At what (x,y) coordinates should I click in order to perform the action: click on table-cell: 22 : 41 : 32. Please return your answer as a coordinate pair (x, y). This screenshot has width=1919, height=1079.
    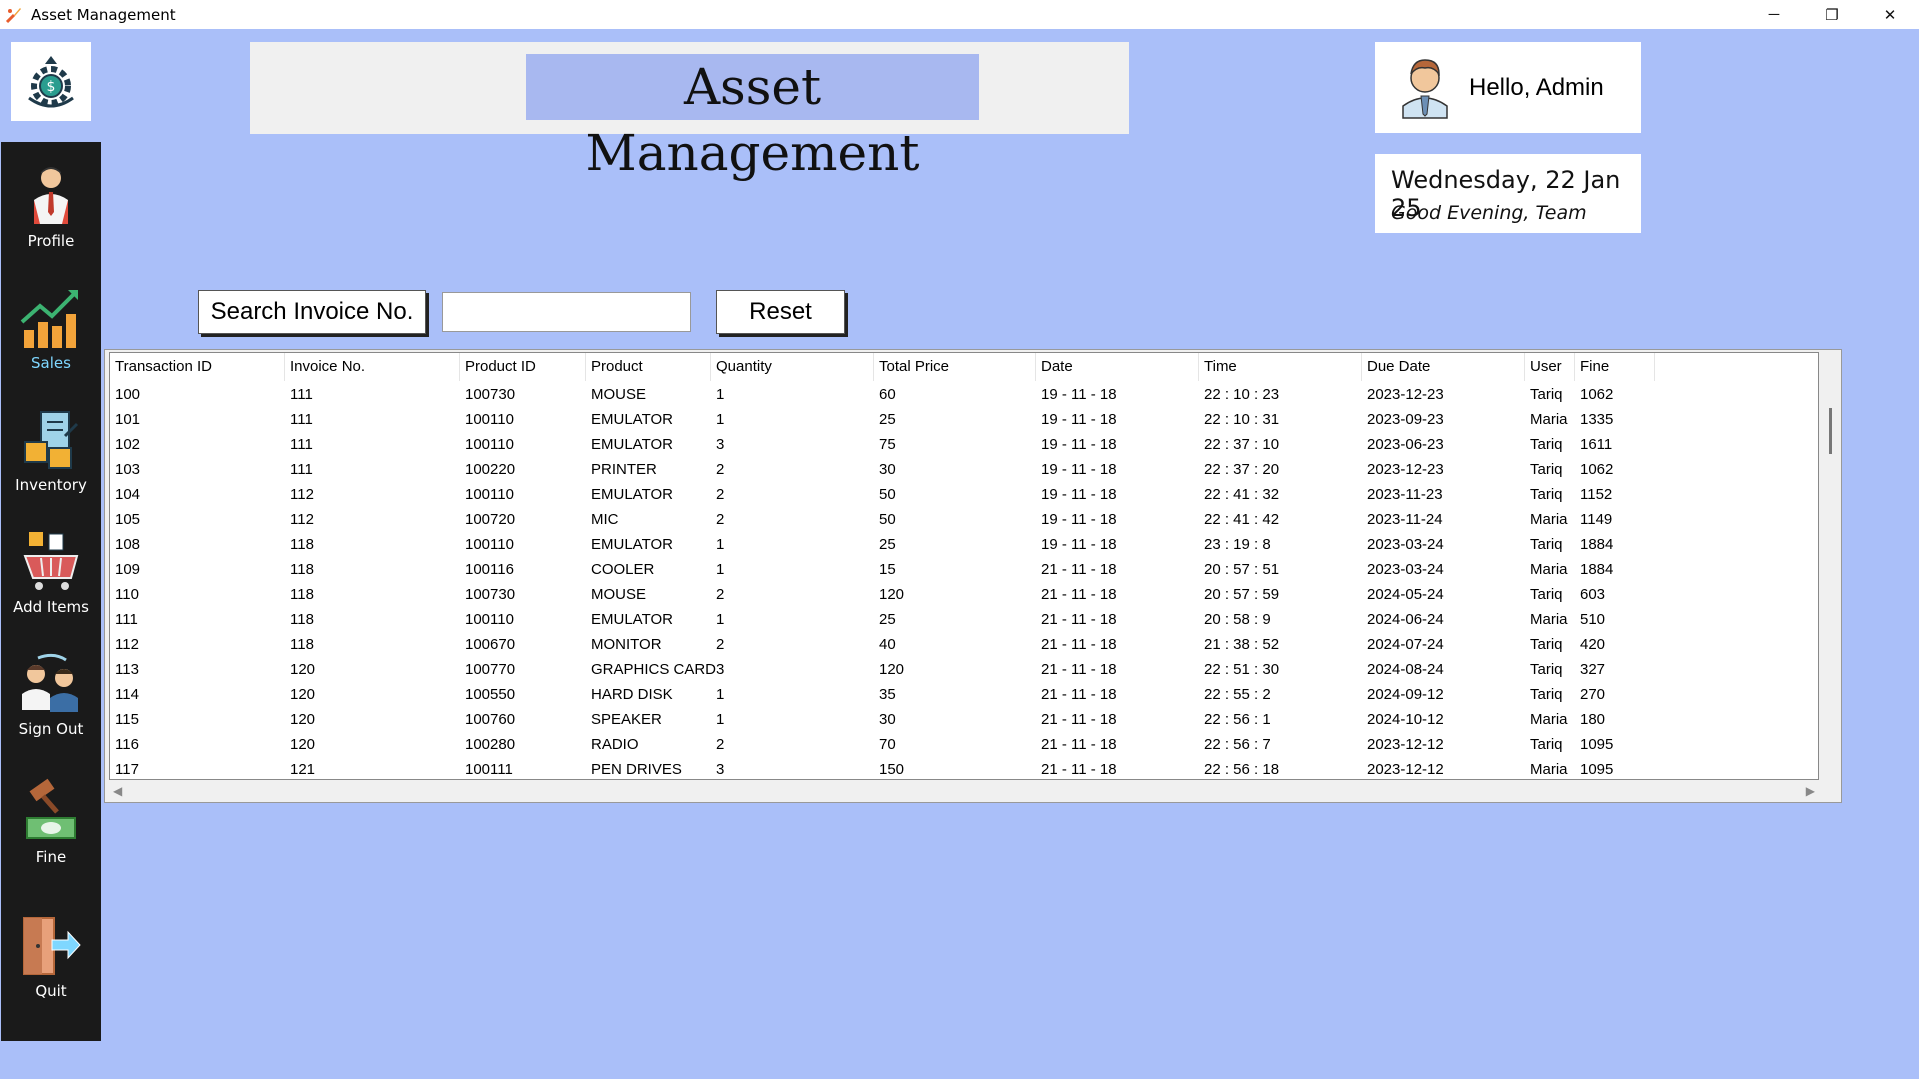
    Looking at the image, I should click on (1242, 494).